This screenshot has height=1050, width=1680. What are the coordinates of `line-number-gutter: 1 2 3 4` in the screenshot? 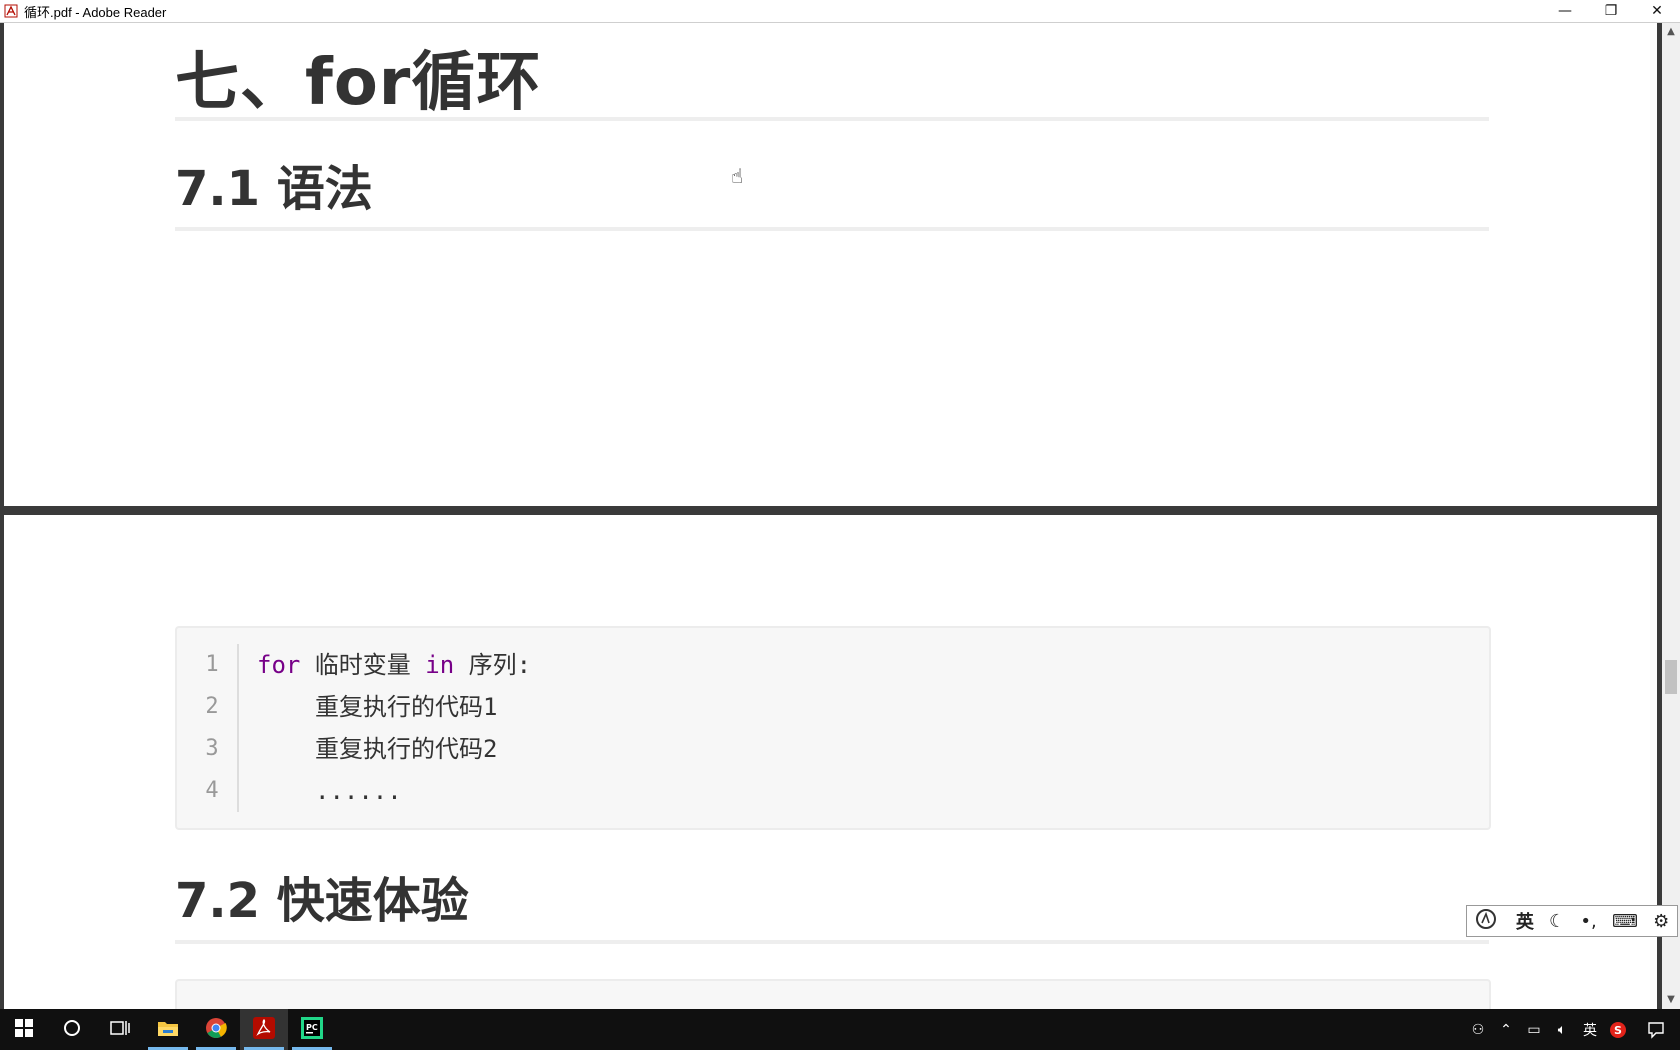 It's located at (208, 728).